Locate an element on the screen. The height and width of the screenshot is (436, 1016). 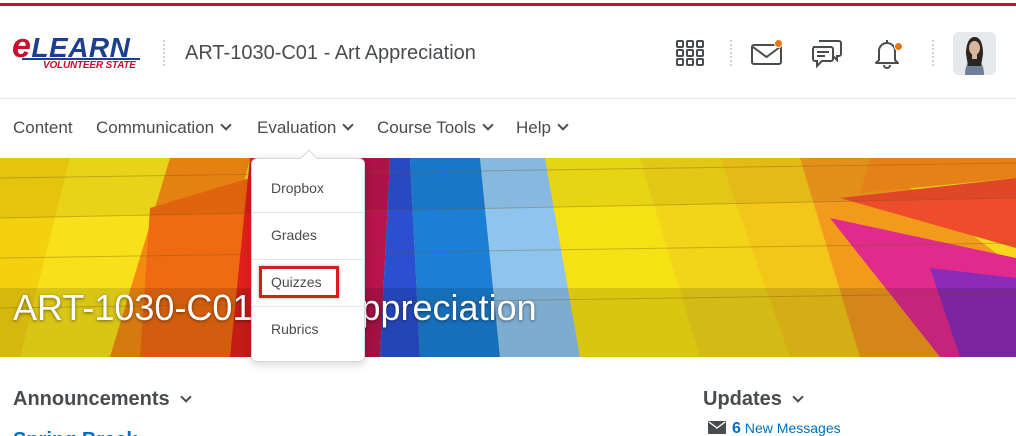
course-title: ART-1030-C01 - Art Appreciation is located at coordinates (330, 53).